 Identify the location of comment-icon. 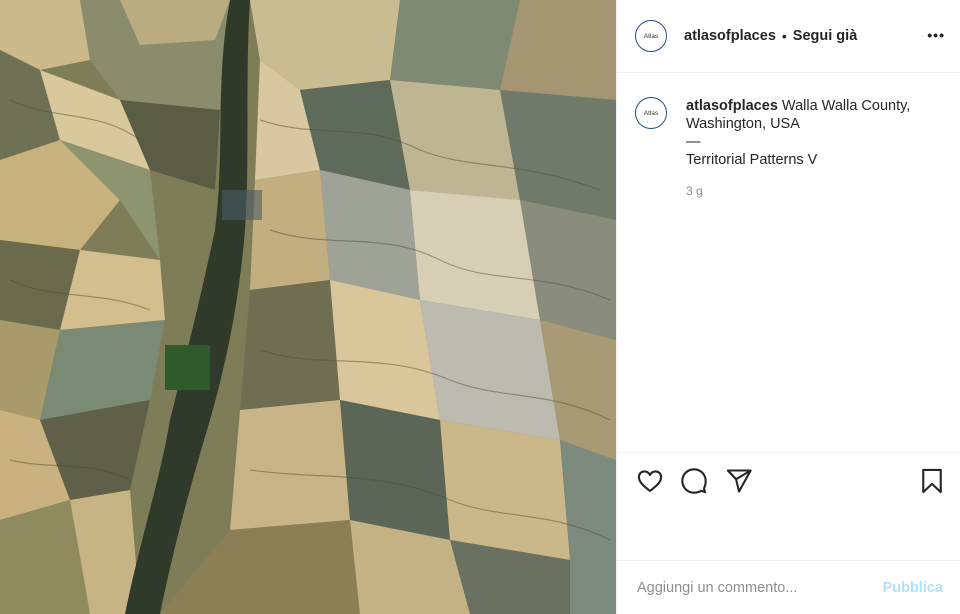
(694, 481).